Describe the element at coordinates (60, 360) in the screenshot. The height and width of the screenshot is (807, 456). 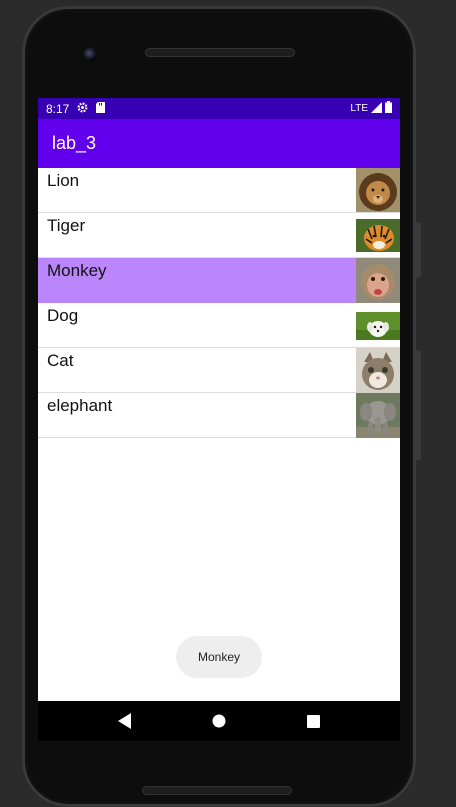
I see `list-item-label: Cat` at that location.